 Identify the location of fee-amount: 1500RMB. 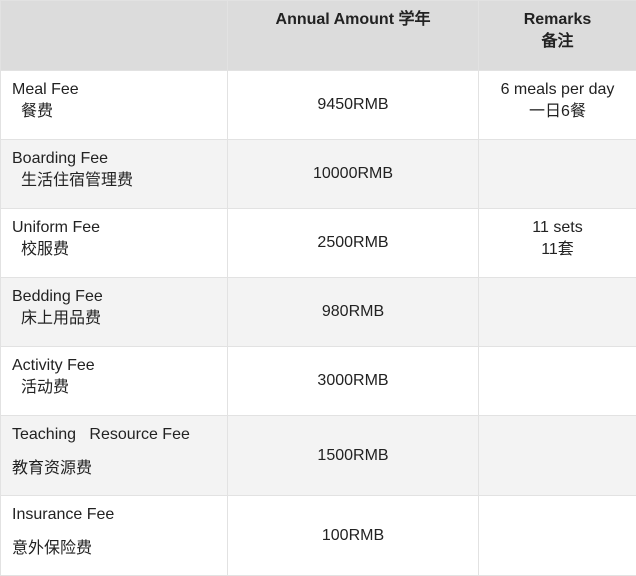
(353, 456).